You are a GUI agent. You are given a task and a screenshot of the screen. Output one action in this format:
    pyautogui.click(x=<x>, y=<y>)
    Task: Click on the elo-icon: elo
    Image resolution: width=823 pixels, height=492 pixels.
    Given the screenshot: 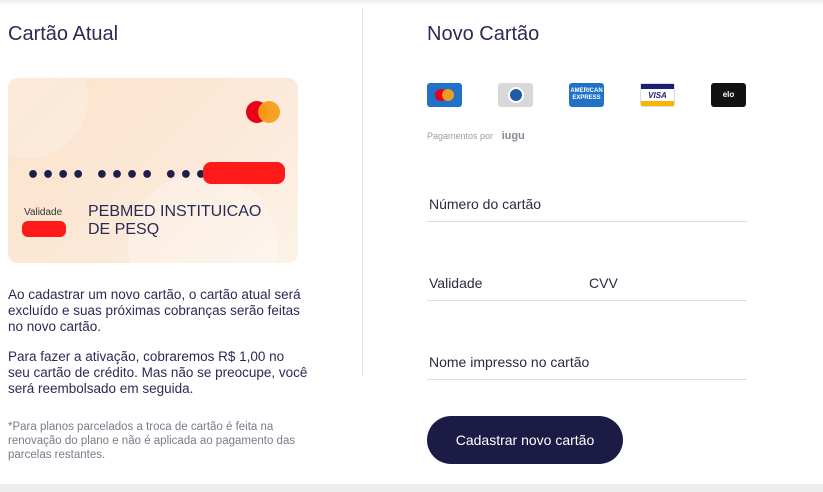 What is the action you would take?
    pyautogui.click(x=728, y=95)
    